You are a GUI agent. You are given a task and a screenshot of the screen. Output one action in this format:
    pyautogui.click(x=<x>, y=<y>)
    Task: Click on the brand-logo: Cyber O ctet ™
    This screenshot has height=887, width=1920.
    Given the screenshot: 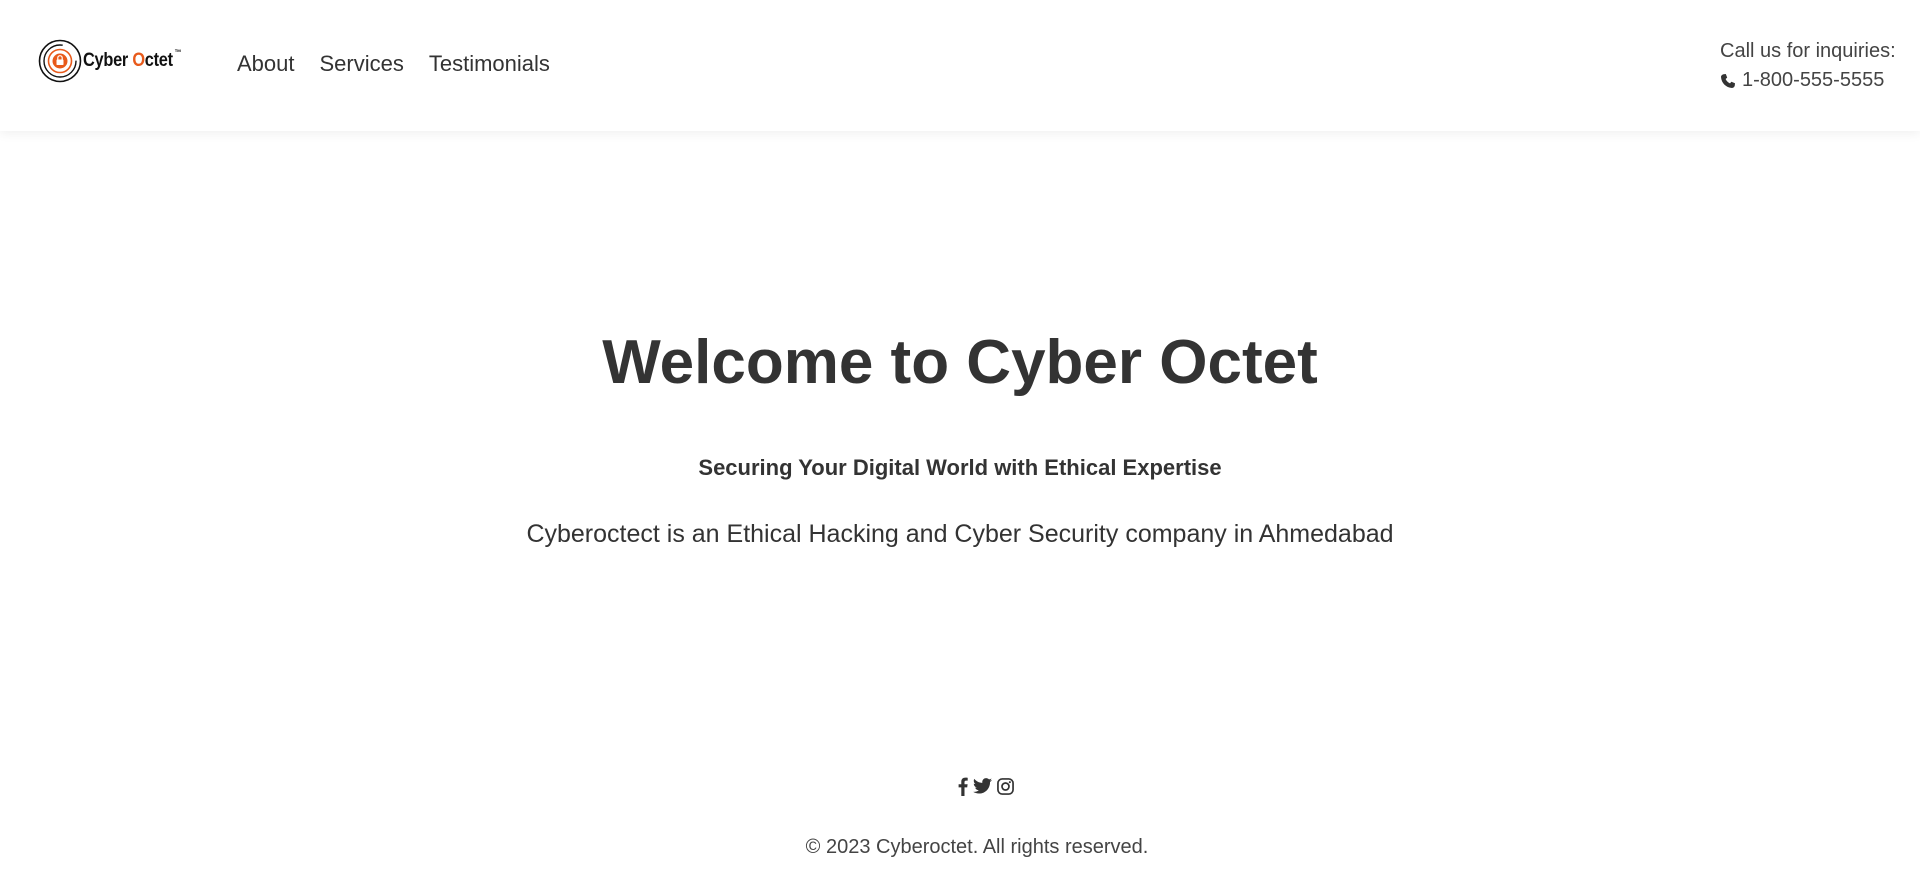 What is the action you would take?
    pyautogui.click(x=117, y=61)
    